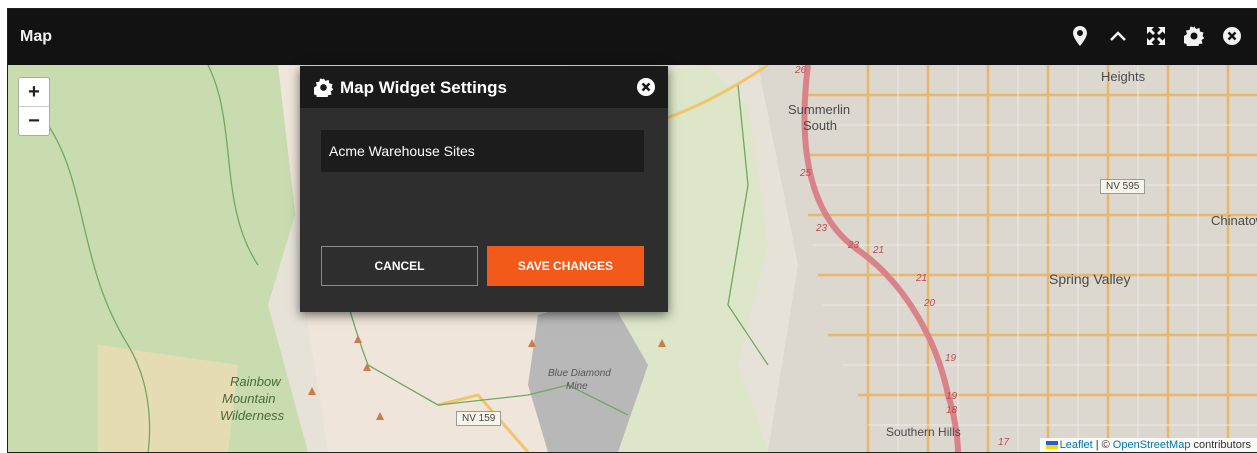 This screenshot has width=1257, height=453. Describe the element at coordinates (399, 266) in the screenshot. I see `cancel-button: CANCEL` at that location.